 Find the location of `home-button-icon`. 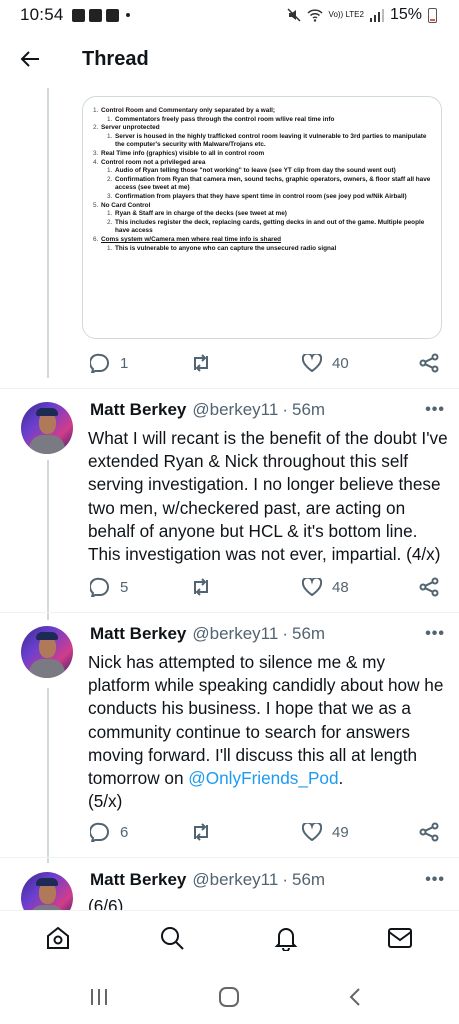

home-button-icon is located at coordinates (229, 997).